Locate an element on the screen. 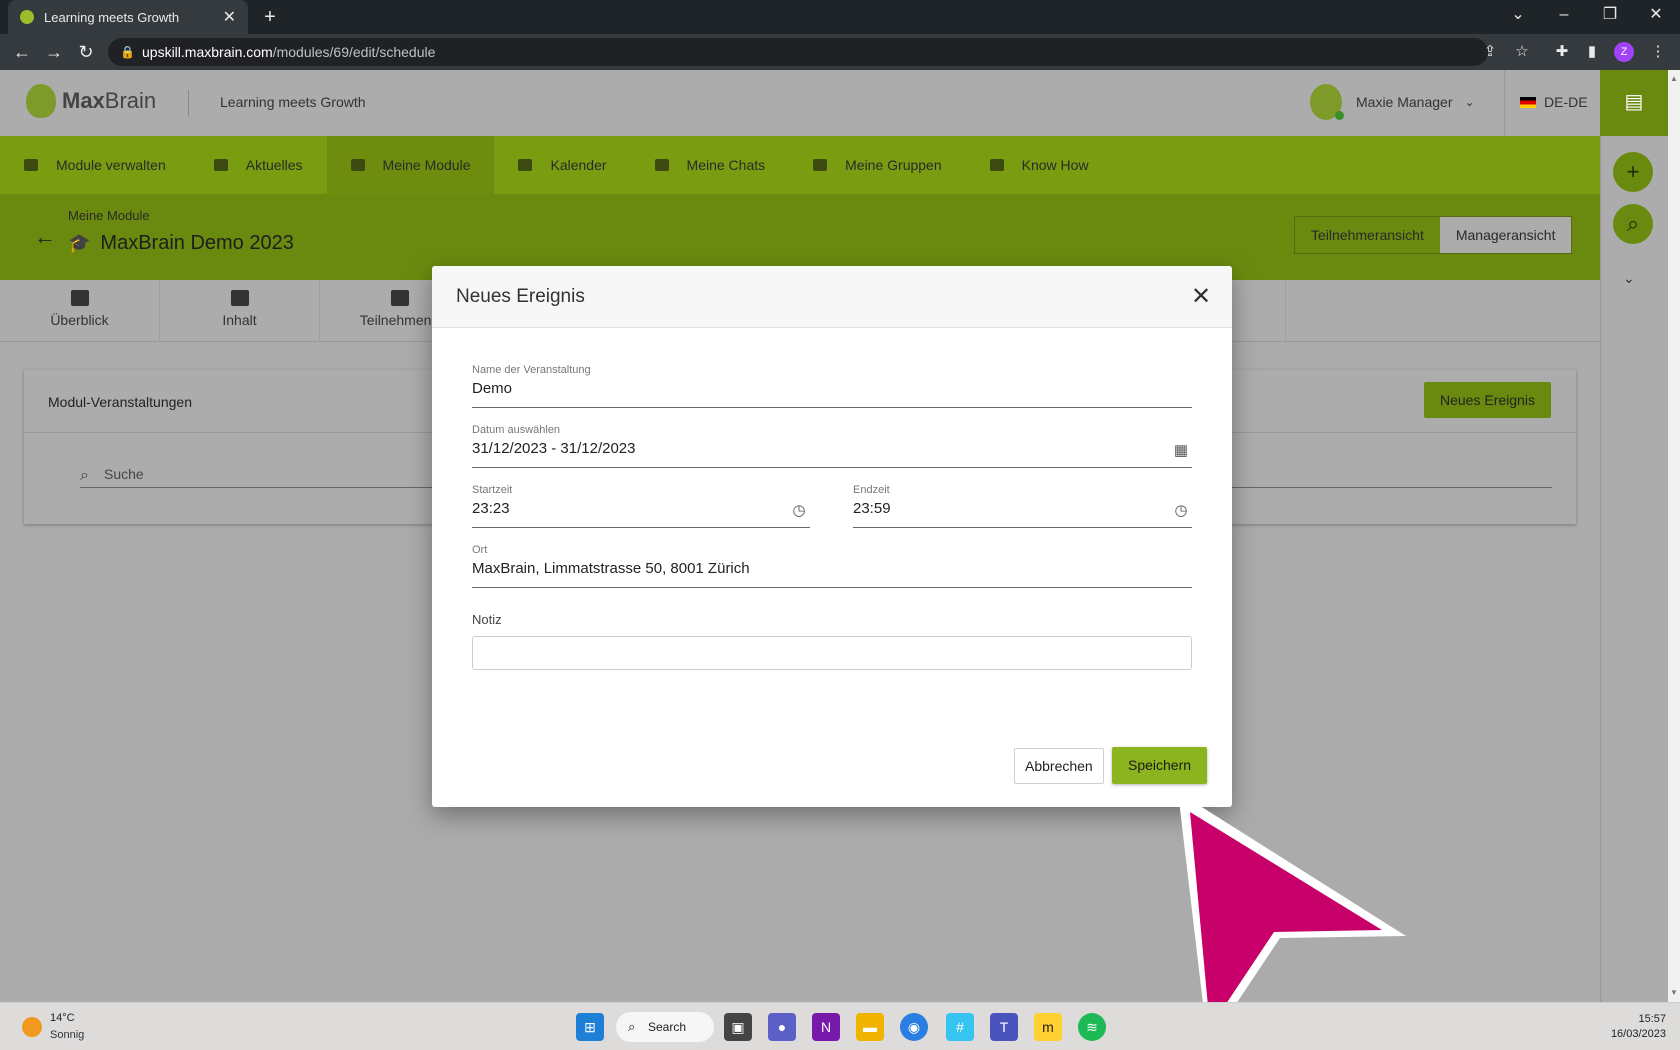 This screenshot has height=1050, width=1680. add-icon: + is located at coordinates (1633, 172).